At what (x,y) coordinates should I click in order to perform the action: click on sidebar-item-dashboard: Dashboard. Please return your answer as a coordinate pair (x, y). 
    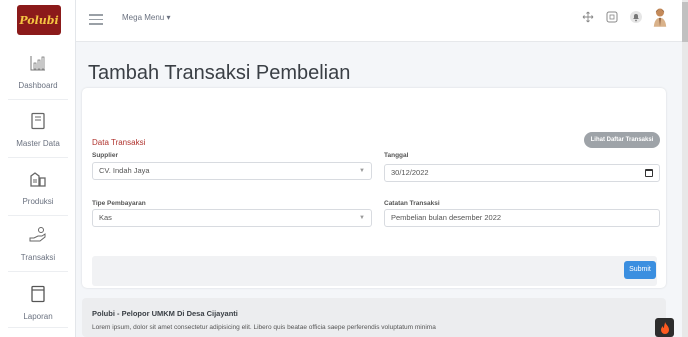
    Looking at the image, I should click on (38, 73).